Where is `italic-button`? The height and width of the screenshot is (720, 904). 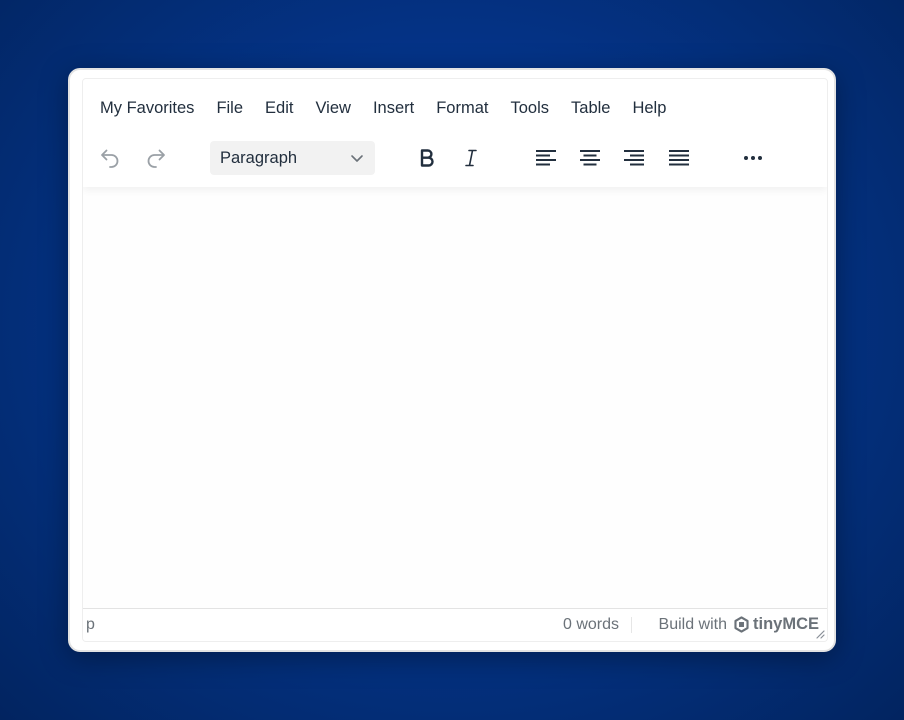 italic-button is located at coordinates (471, 158).